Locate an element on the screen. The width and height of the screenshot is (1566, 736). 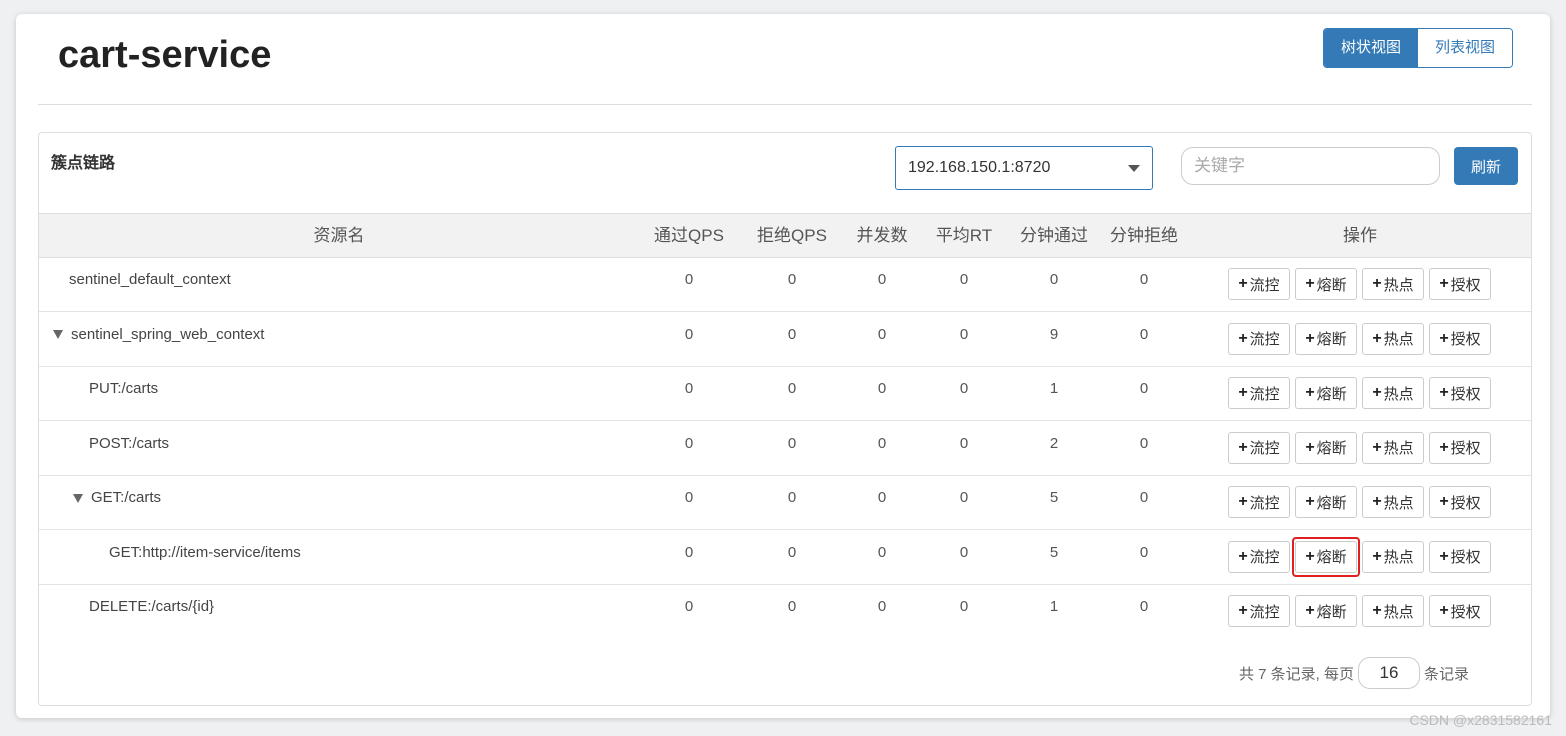
column-header-concurrency: 并发数 is located at coordinates (882, 235).